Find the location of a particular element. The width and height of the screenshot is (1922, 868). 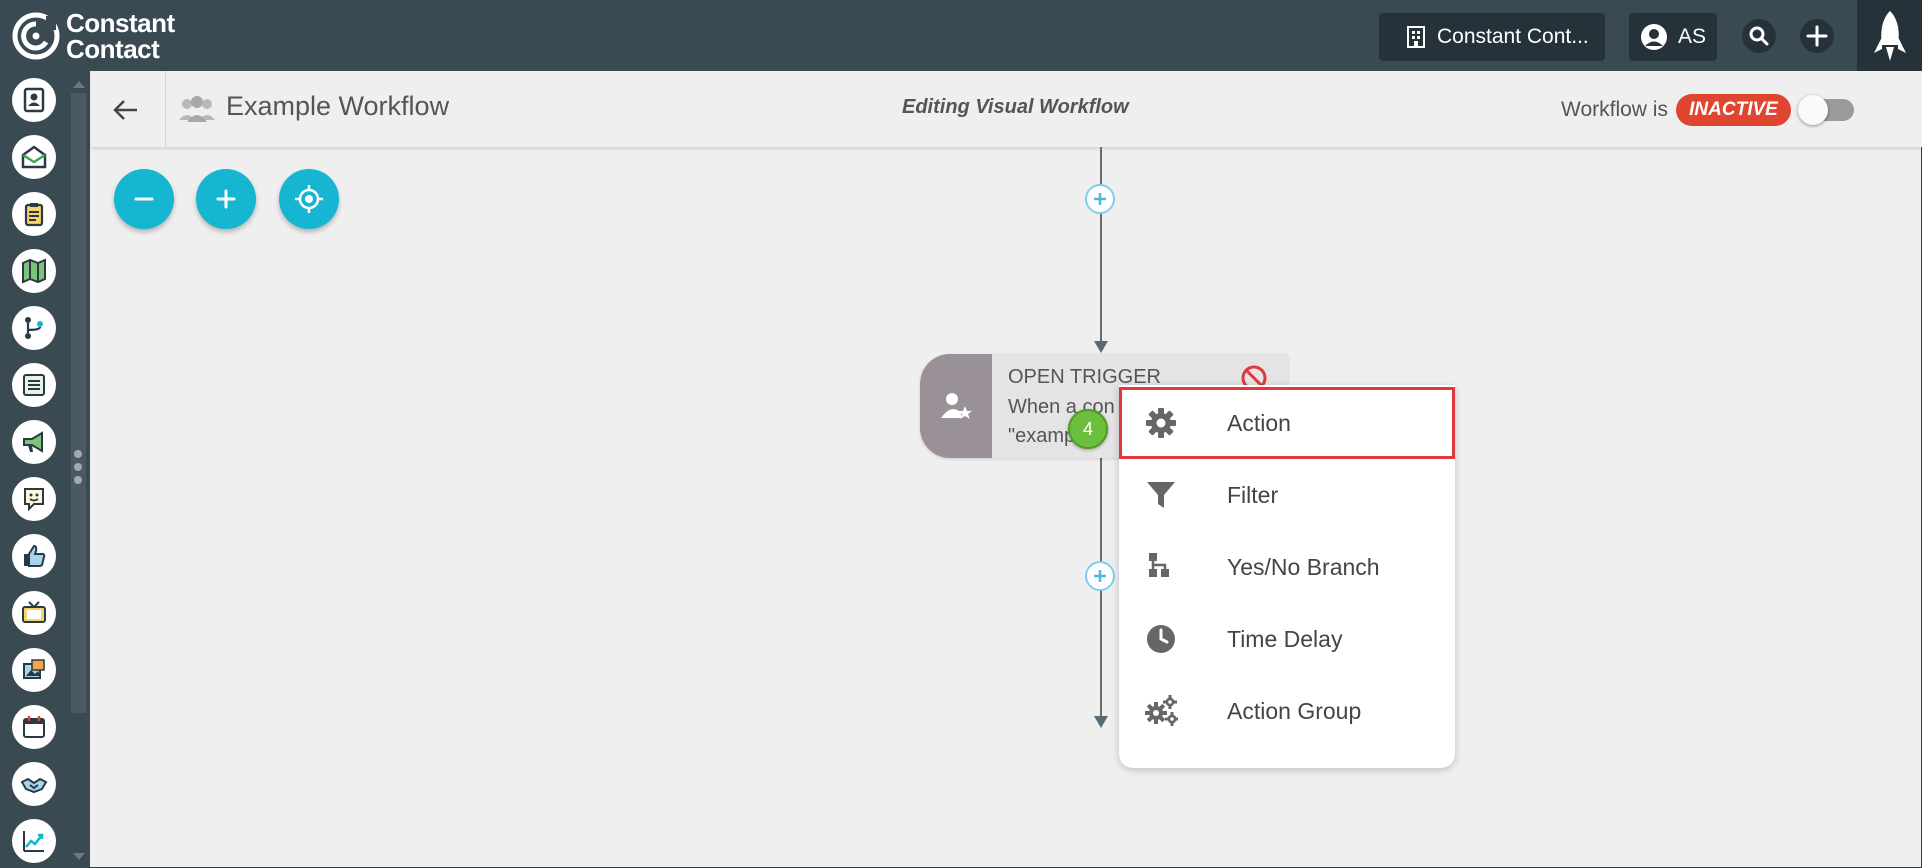

sidebar-item-workflows is located at coordinates (34, 328).